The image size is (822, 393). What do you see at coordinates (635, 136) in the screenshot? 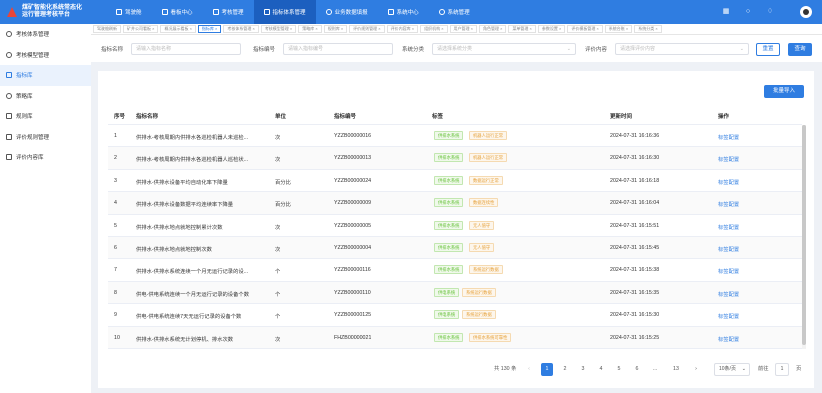
I see `row-updated-time: 2024-07-31 16:16:36` at bounding box center [635, 136].